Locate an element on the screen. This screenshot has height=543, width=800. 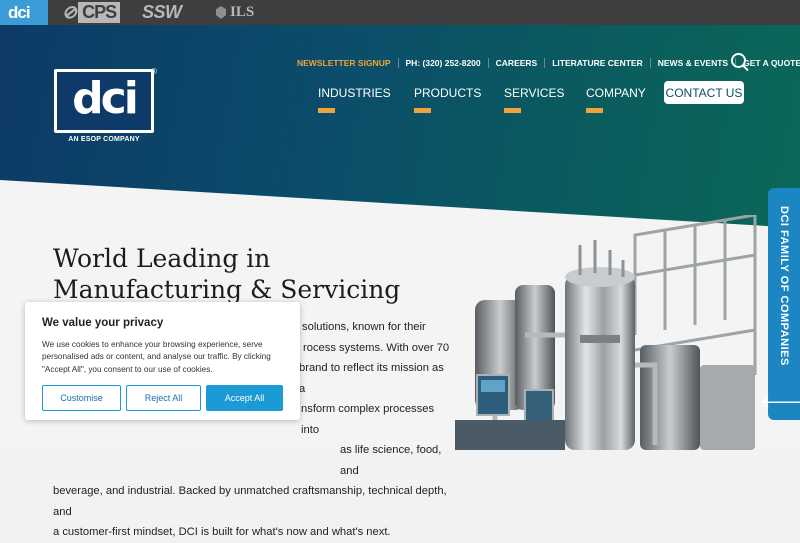
newsletter-signup-link: NEWSLETTER SIGNUP is located at coordinates (347, 63).